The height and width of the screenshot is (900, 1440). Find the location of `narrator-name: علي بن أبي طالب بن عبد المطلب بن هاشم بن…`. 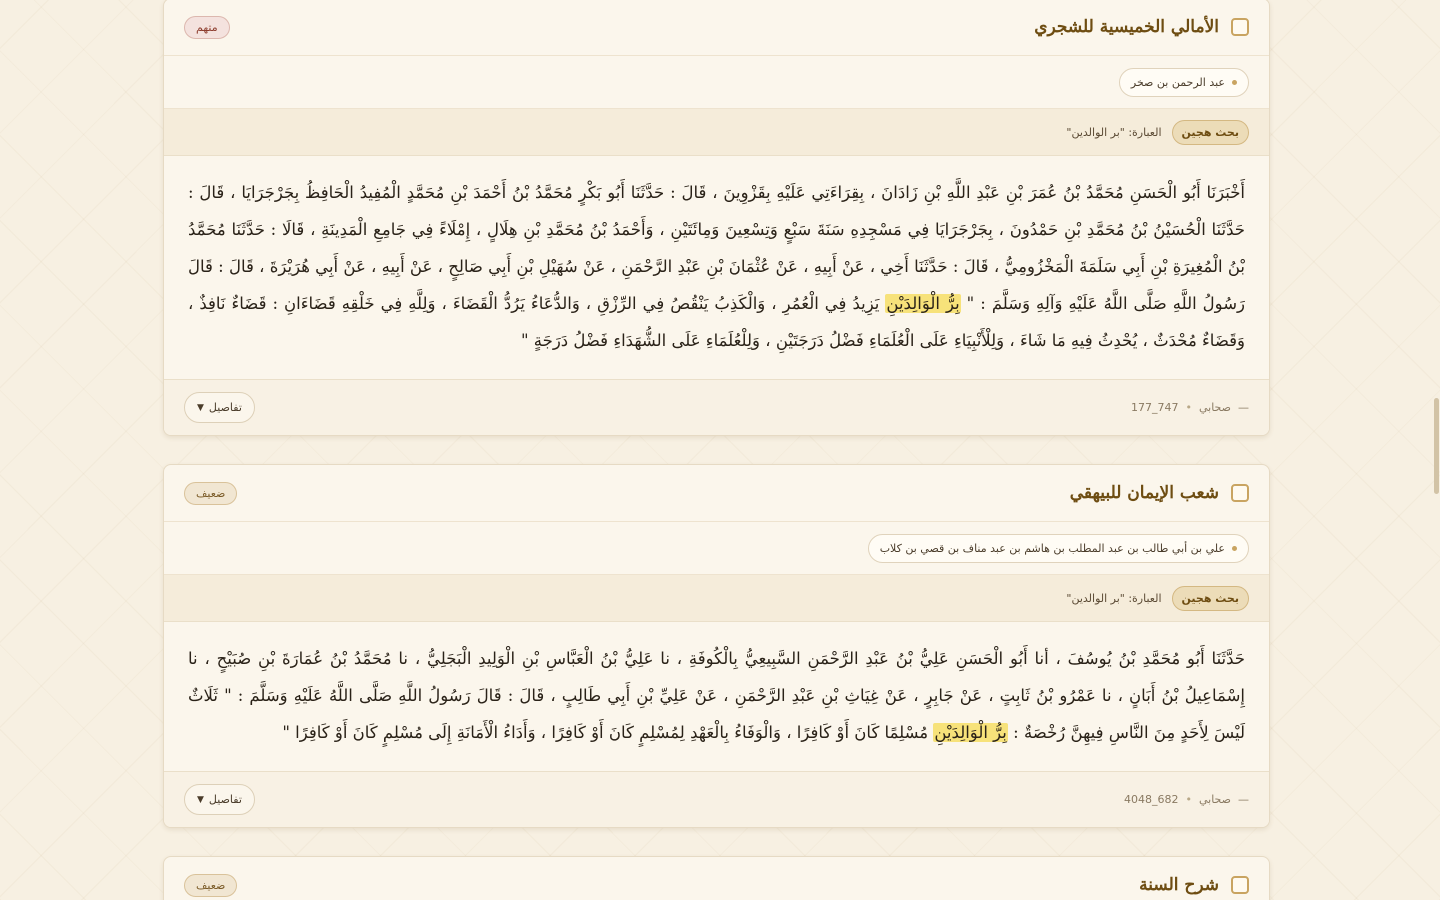

narrator-name: علي بن أبي طالب بن عبد المطلب بن هاشم بن… is located at coordinates (1052, 548).